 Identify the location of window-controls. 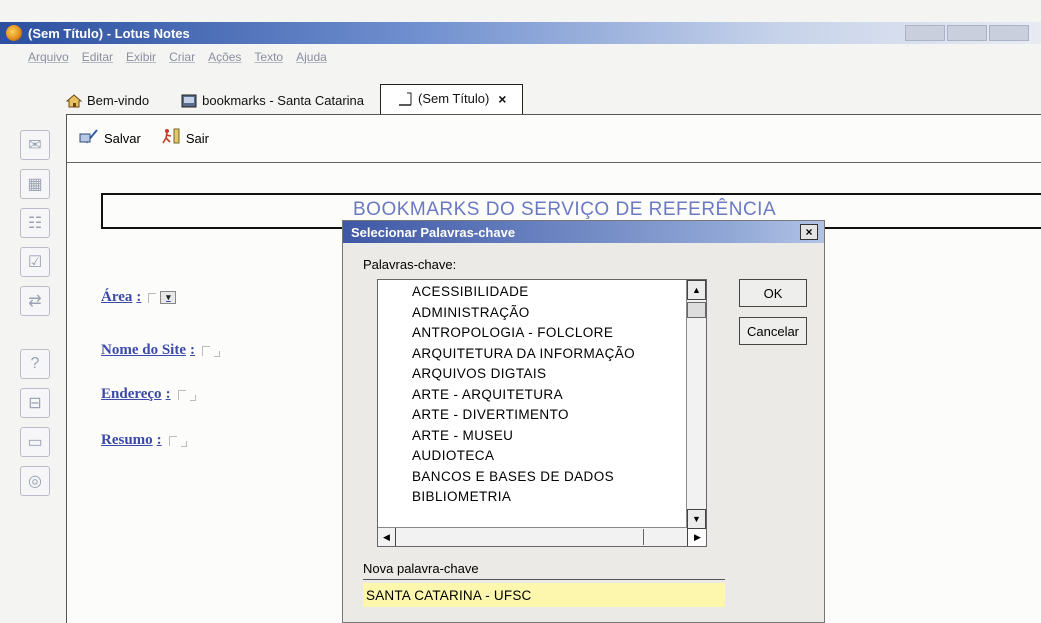
(967, 33).